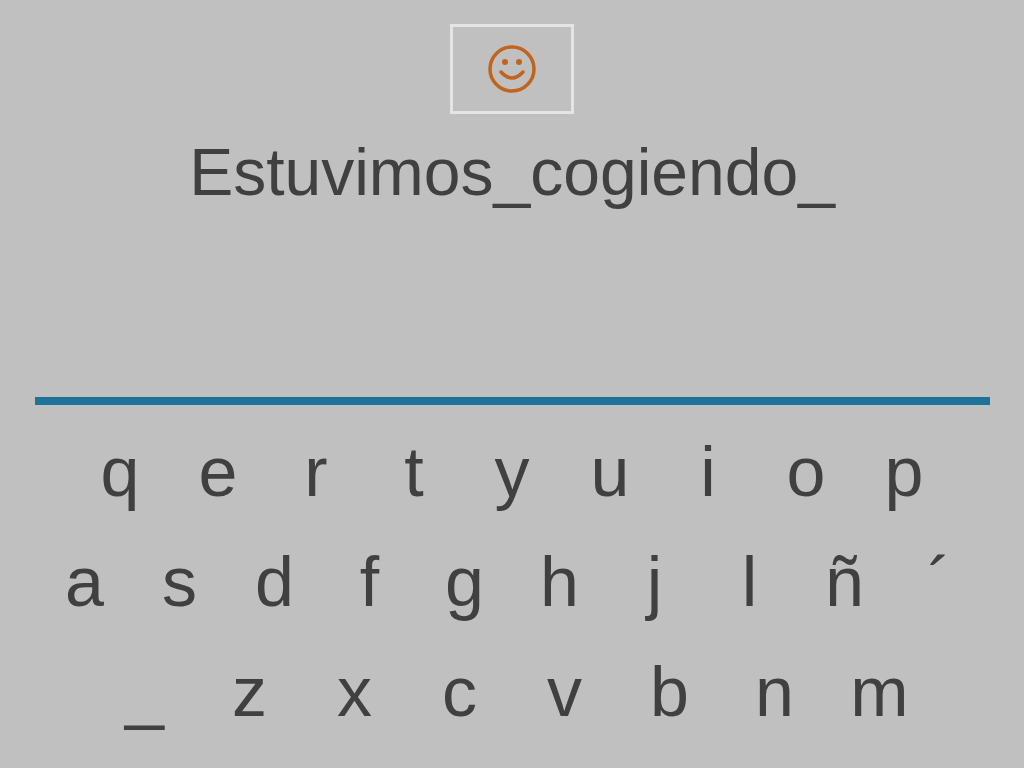  What do you see at coordinates (512, 172) in the screenshot?
I see `phrase-text: Estuvimos_cogiendo_` at bounding box center [512, 172].